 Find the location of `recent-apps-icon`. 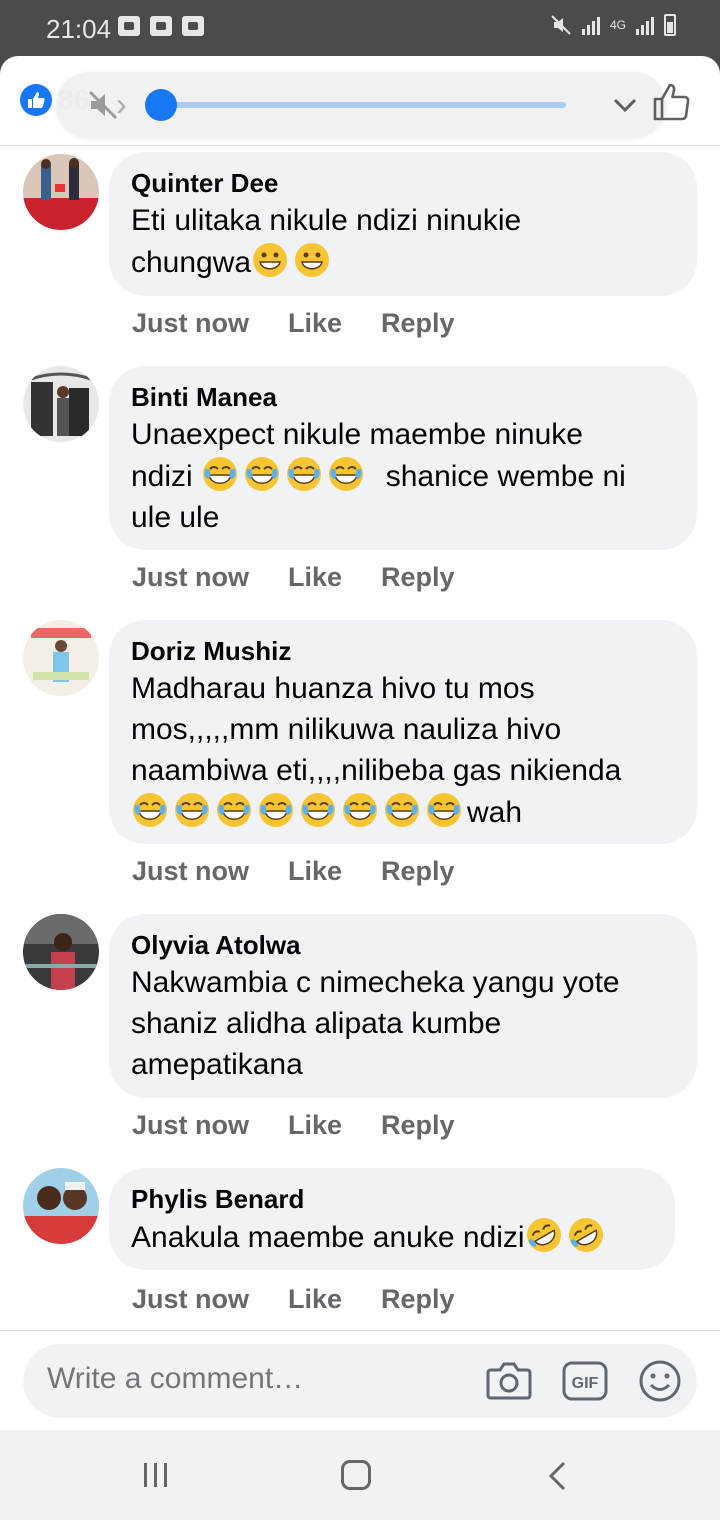

recent-apps-icon is located at coordinates (156, 1475).